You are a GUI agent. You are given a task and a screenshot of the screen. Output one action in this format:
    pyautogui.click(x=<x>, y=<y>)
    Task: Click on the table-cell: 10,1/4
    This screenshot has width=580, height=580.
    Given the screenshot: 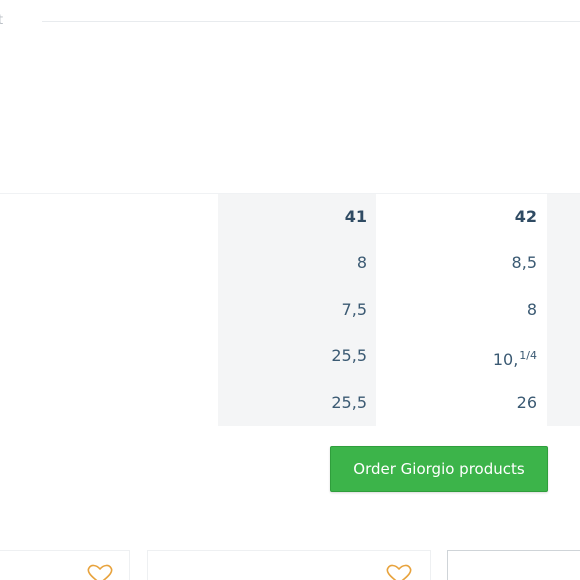 What is the action you would take?
    pyautogui.click(x=456, y=356)
    